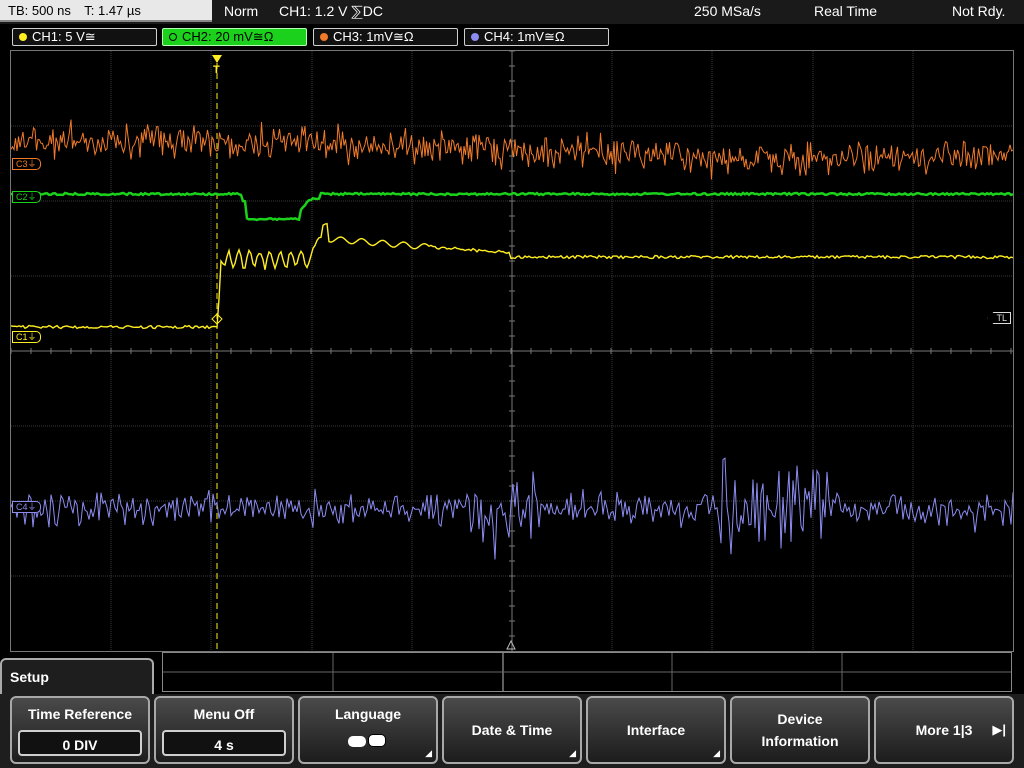  I want to click on interface-softkey: Interface ◢, so click(656, 730).